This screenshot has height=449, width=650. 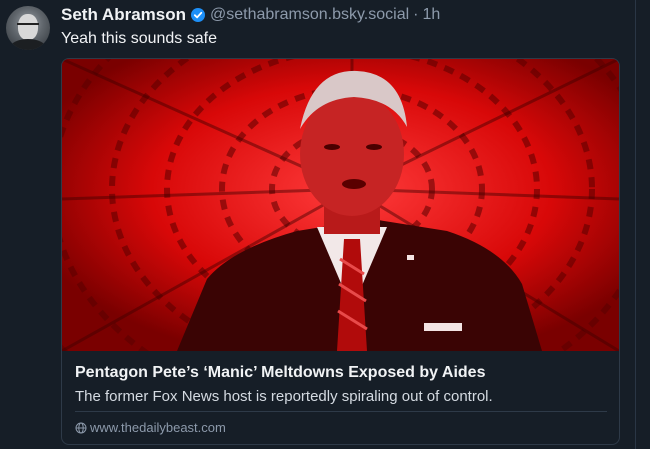 I want to click on post-time: 1h, so click(x=431, y=15).